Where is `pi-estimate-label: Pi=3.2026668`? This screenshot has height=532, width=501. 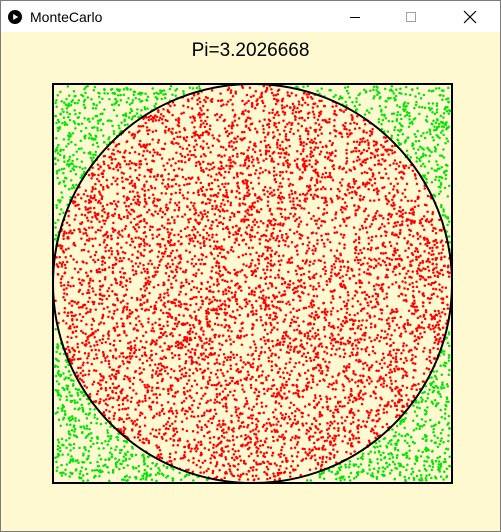 pi-estimate-label: Pi=3.2026668 is located at coordinates (250, 50).